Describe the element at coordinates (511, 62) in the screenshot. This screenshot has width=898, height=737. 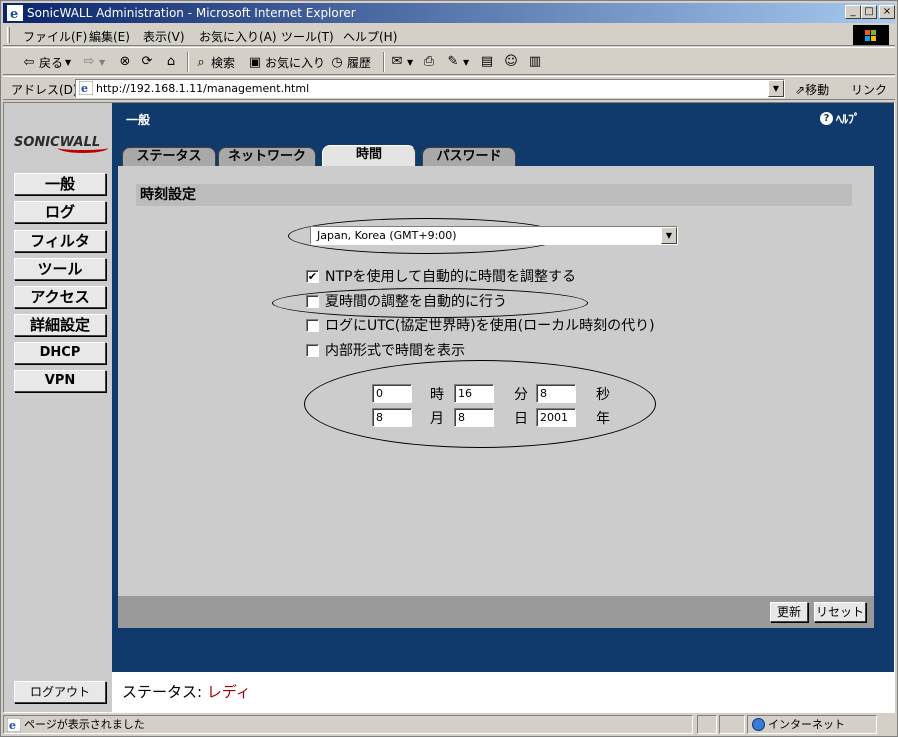
I see `messenger-button: ☺` at that location.